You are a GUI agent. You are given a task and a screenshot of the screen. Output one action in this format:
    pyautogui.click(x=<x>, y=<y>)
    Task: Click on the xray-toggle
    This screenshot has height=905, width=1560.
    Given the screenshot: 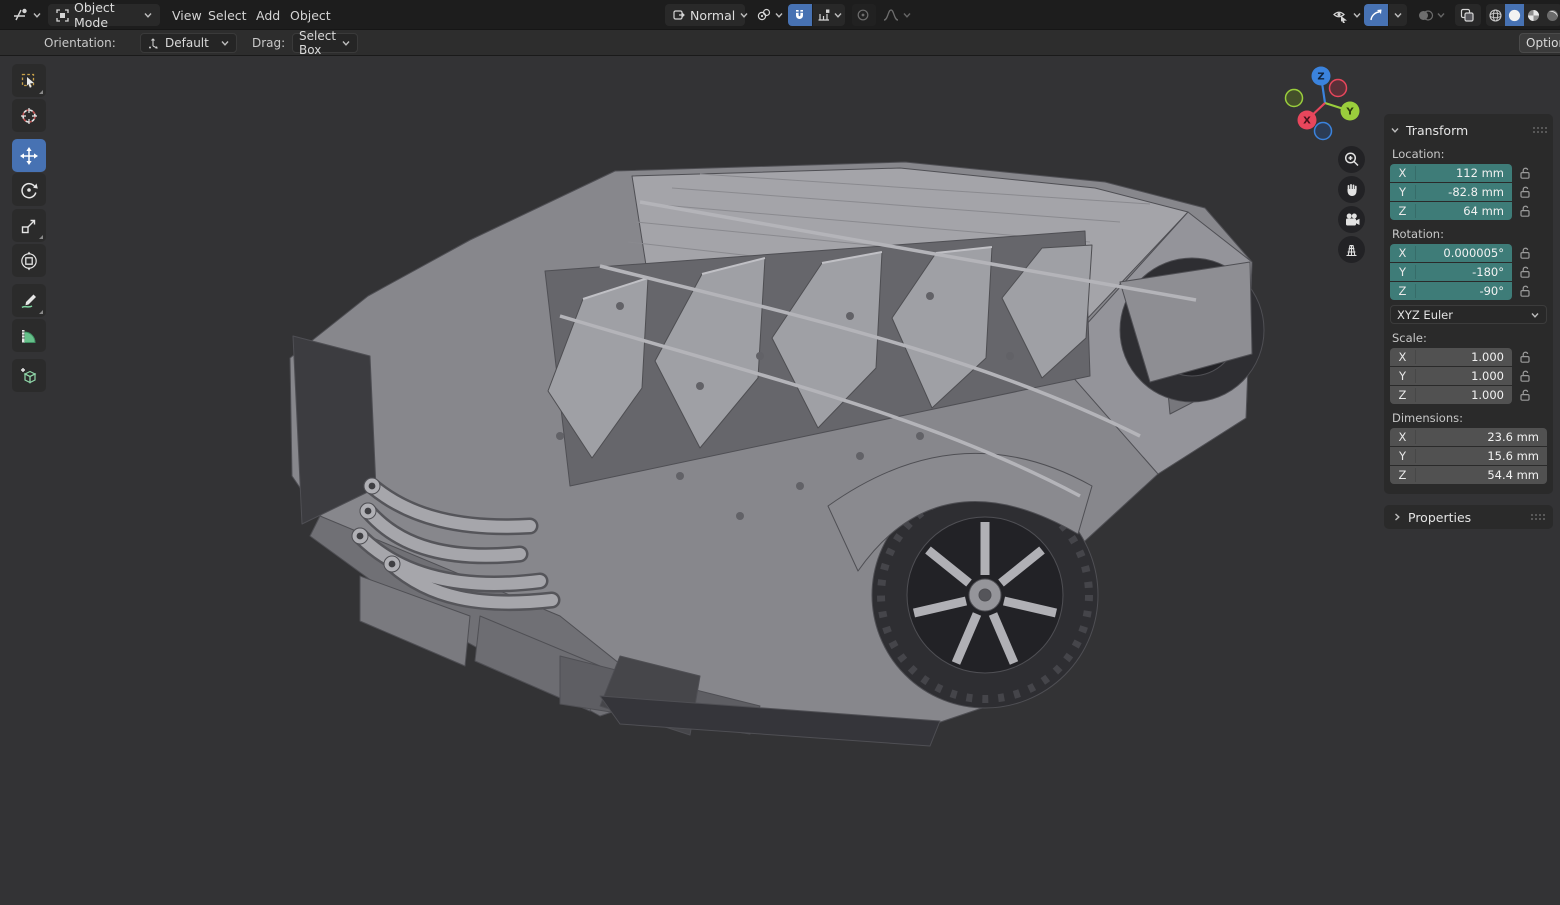 What is the action you would take?
    pyautogui.click(x=1468, y=15)
    